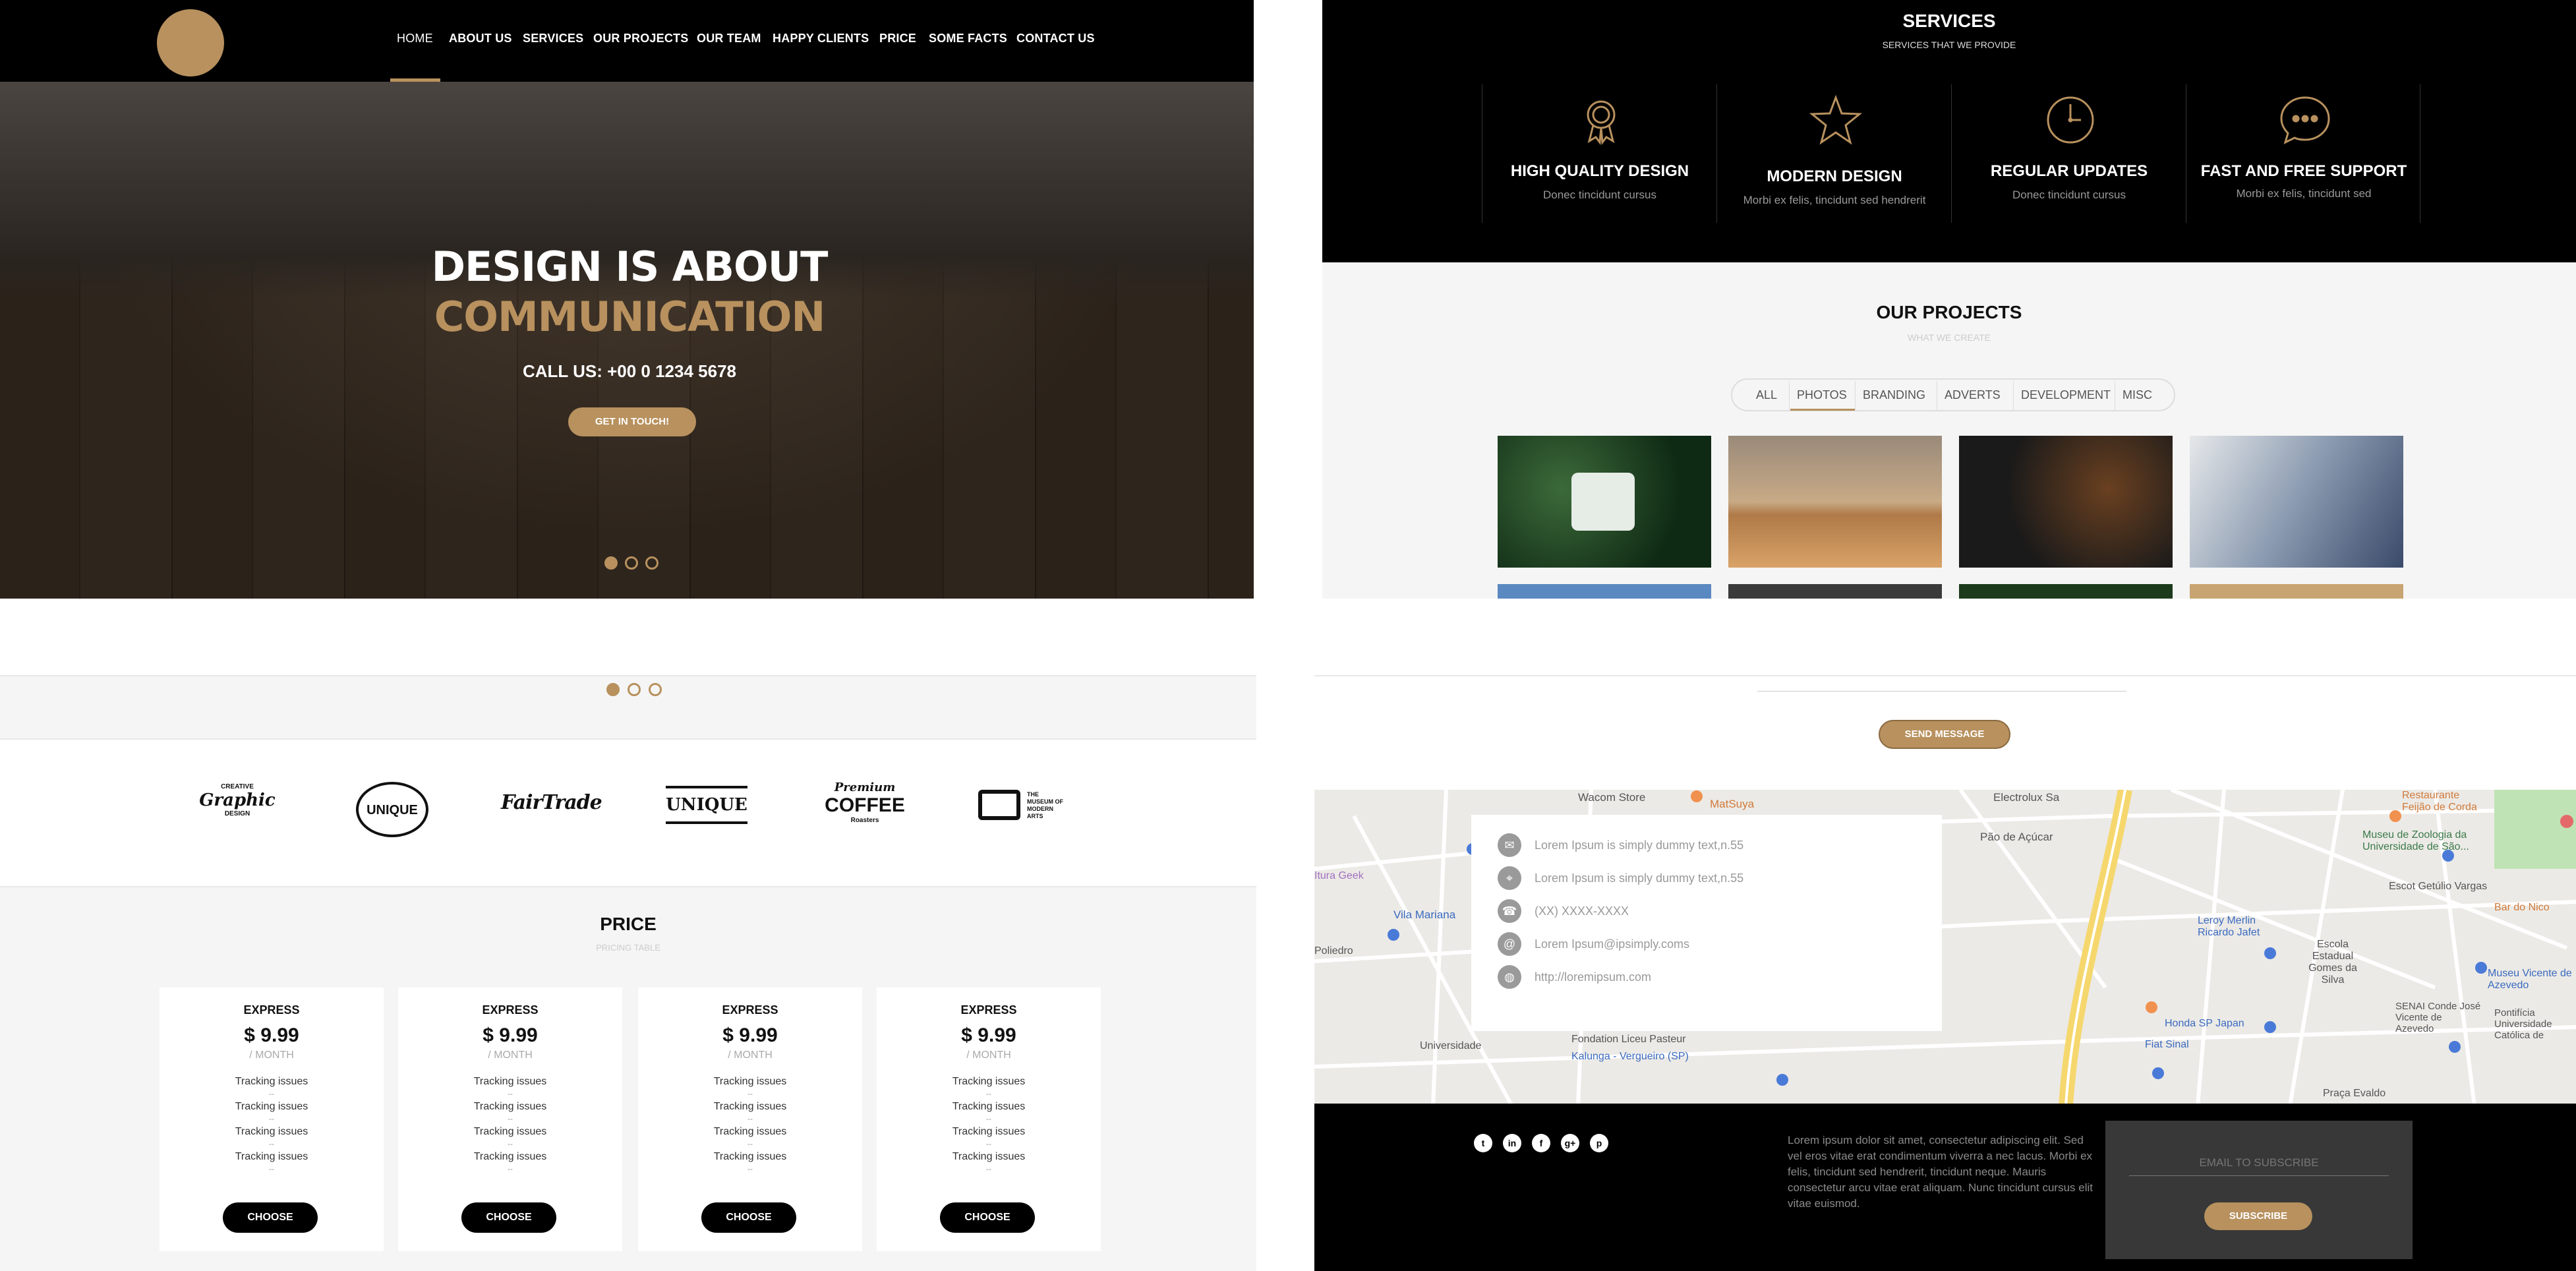 This screenshot has height=1271, width=2576. What do you see at coordinates (2259, 1190) in the screenshot?
I see `subscribe-box: SUBSCRIBE` at bounding box center [2259, 1190].